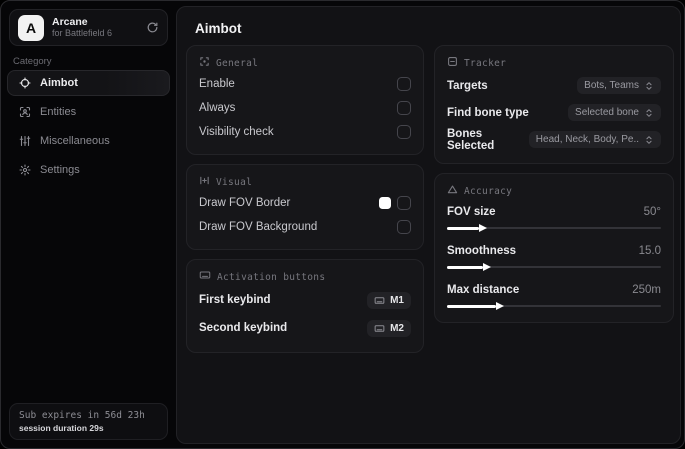 Image resolution: width=685 pixels, height=449 pixels. I want to click on activation-header: Activation buttons, so click(305, 277).